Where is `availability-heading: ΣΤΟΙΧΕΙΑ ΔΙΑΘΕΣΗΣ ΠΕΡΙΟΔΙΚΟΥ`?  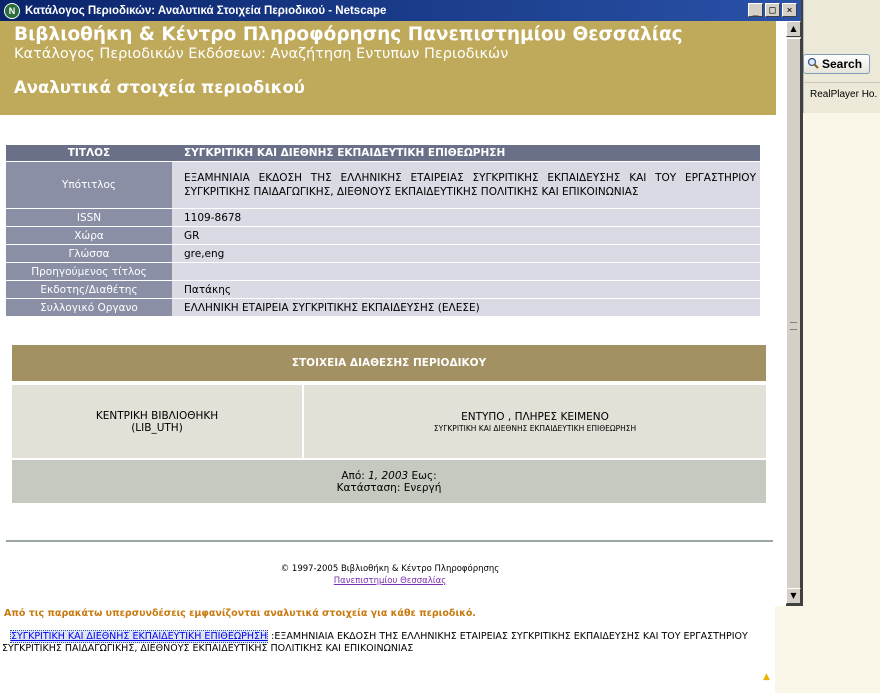 availability-heading: ΣΤΟΙΧΕΙΑ ΔΙΑΘΕΣΗΣ ΠΕΡΙΟΔΙΚΟΥ is located at coordinates (389, 363).